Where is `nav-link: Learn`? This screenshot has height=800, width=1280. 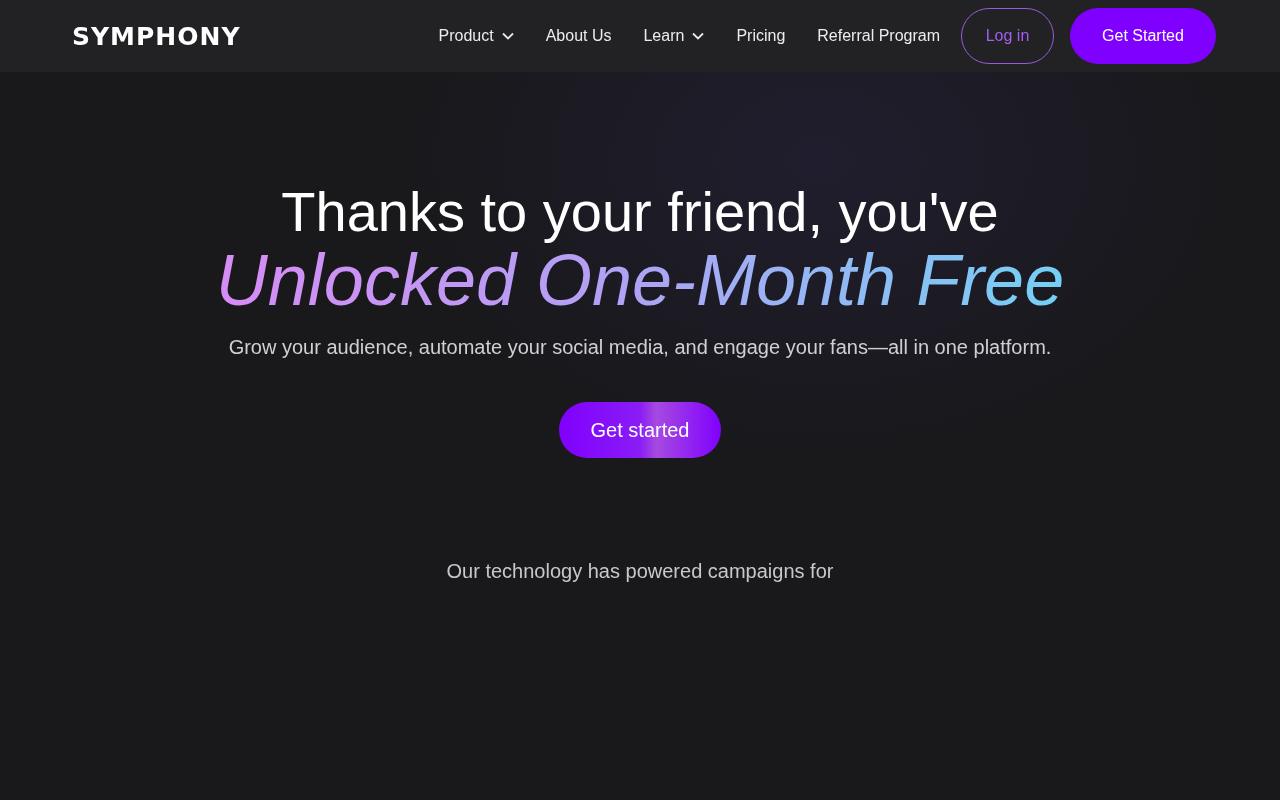
nav-link: Learn is located at coordinates (674, 36).